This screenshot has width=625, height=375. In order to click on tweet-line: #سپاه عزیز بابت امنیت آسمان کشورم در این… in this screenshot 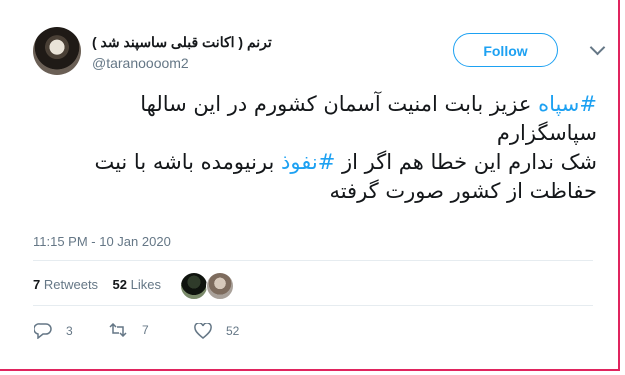, I will do `click(317, 104)`.